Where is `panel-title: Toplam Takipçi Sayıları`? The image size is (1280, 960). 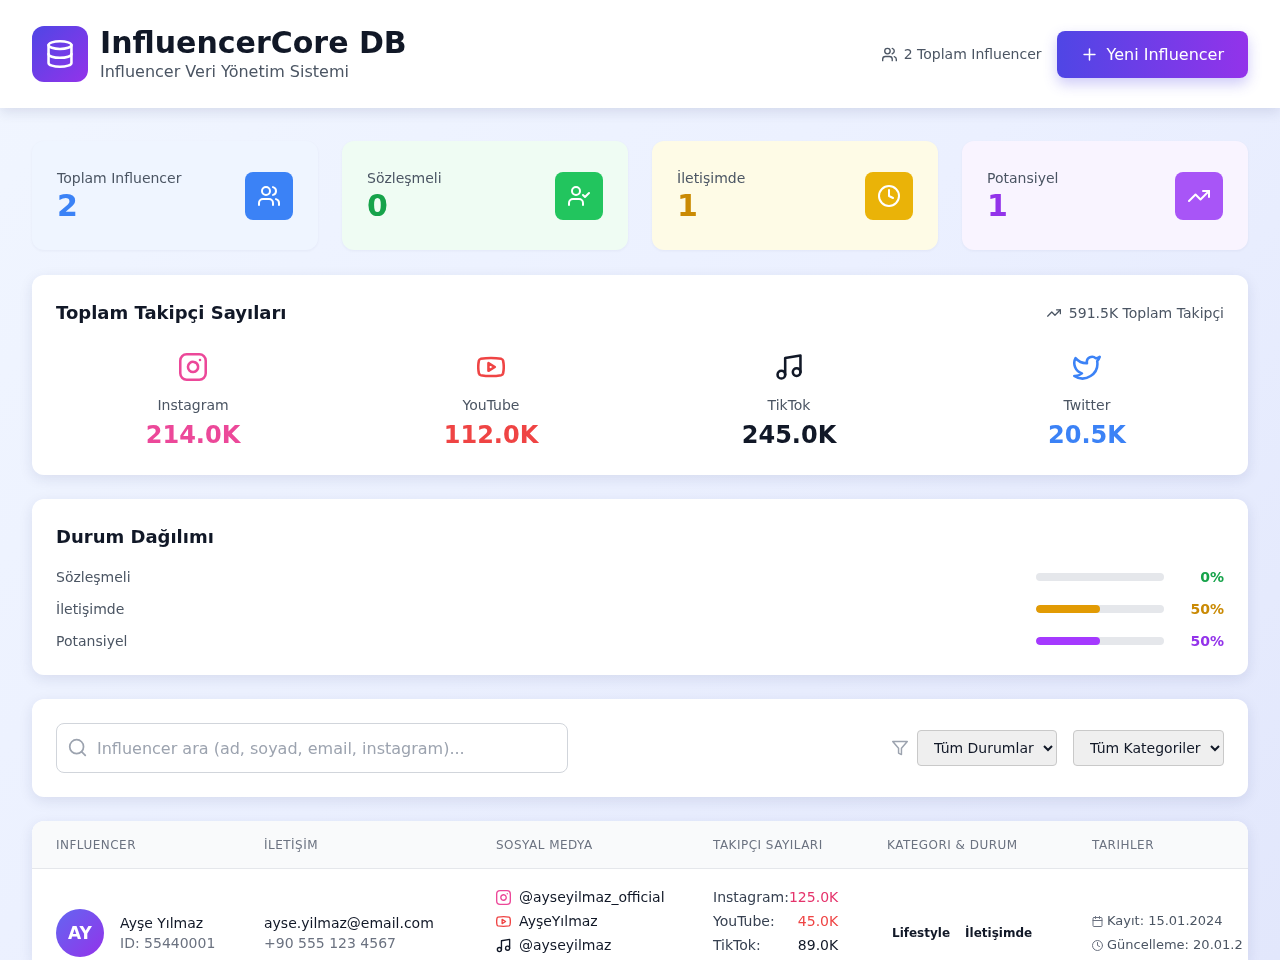
panel-title: Toplam Takipçi Sayıları is located at coordinates (171, 313).